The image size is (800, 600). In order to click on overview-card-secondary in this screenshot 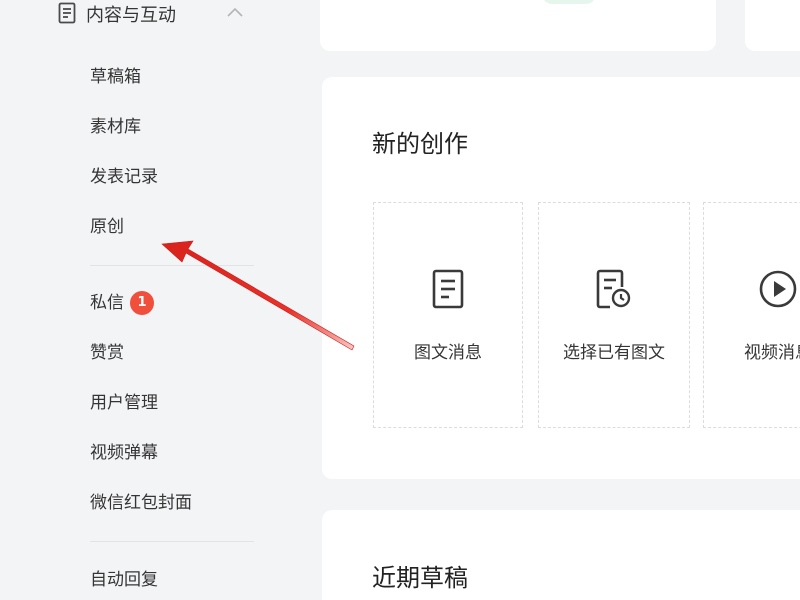, I will do `click(772, 25)`.